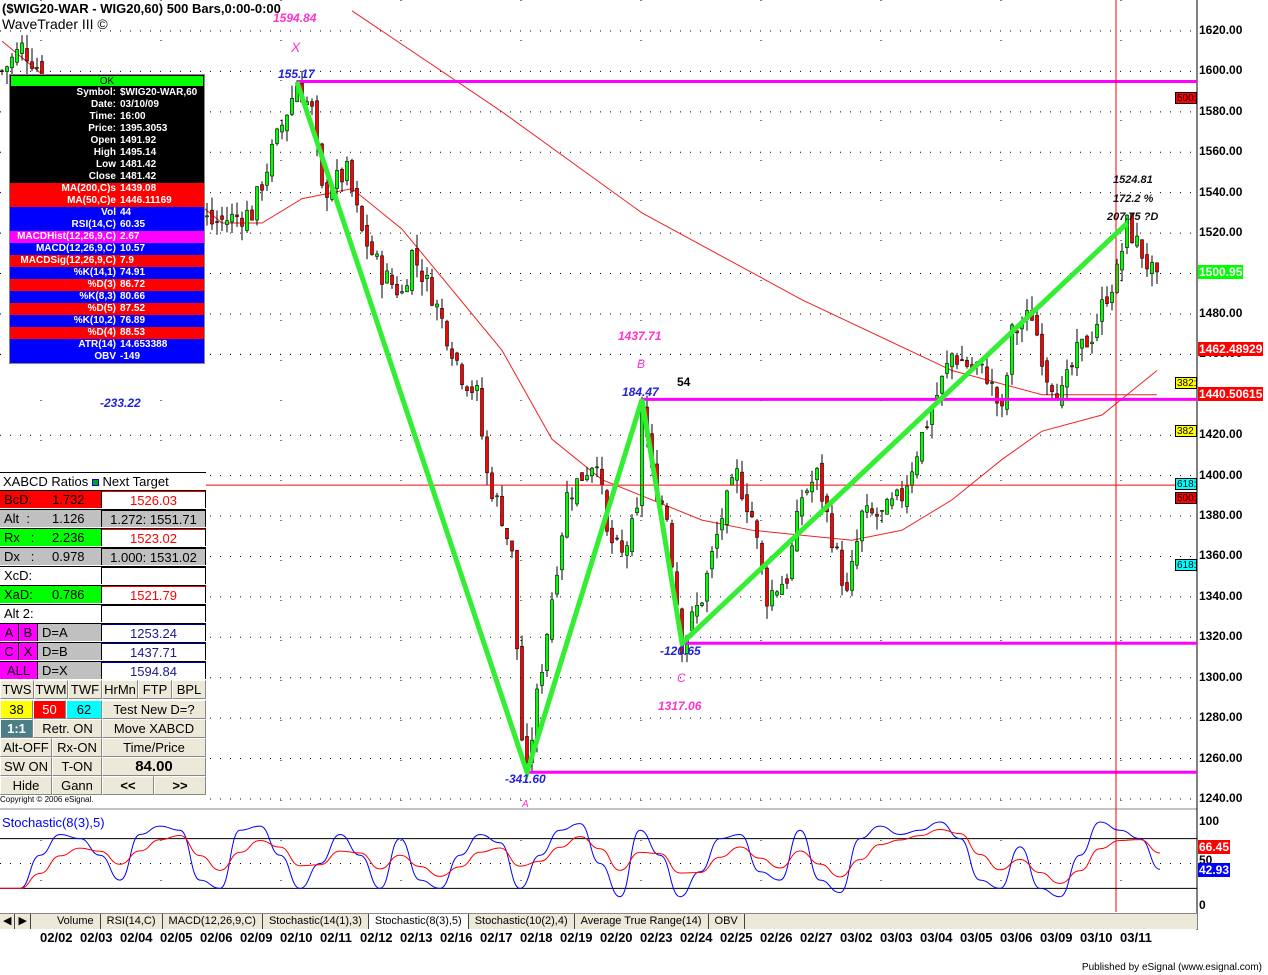 Image resolution: width=1268 pixels, height=975 pixels. What do you see at coordinates (1186, 497) in the screenshot?
I see `fib-marker: 500:` at bounding box center [1186, 497].